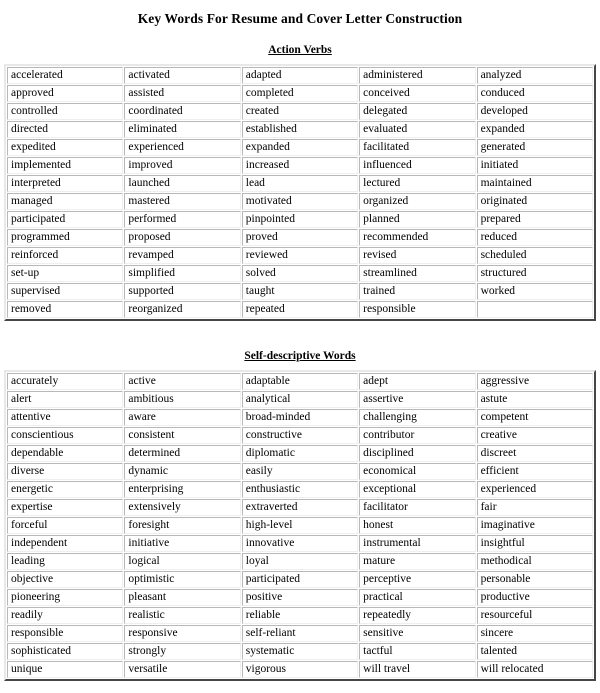 The image size is (600, 693). Describe the element at coordinates (65, 489) in the screenshot. I see `word-cell: energetic` at that location.